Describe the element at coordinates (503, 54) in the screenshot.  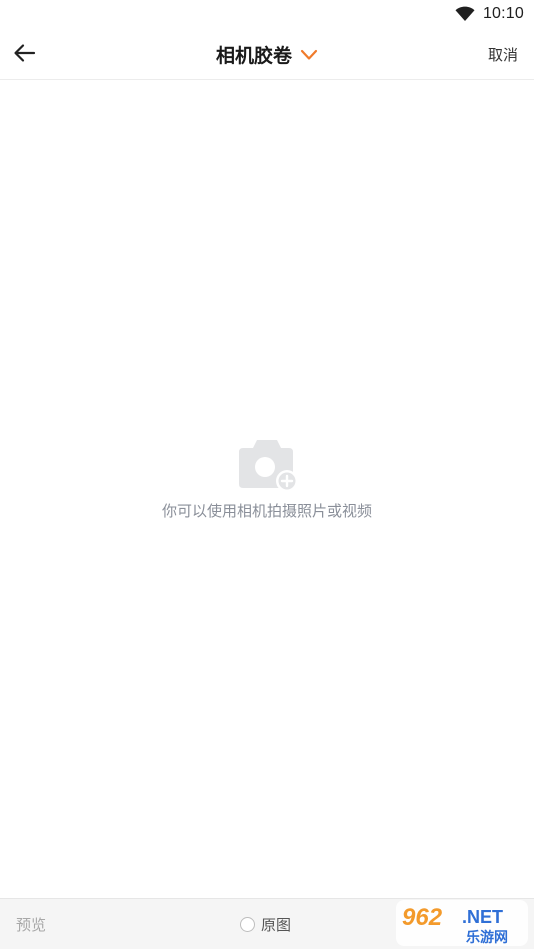
I see `cancel-button: 取消` at that location.